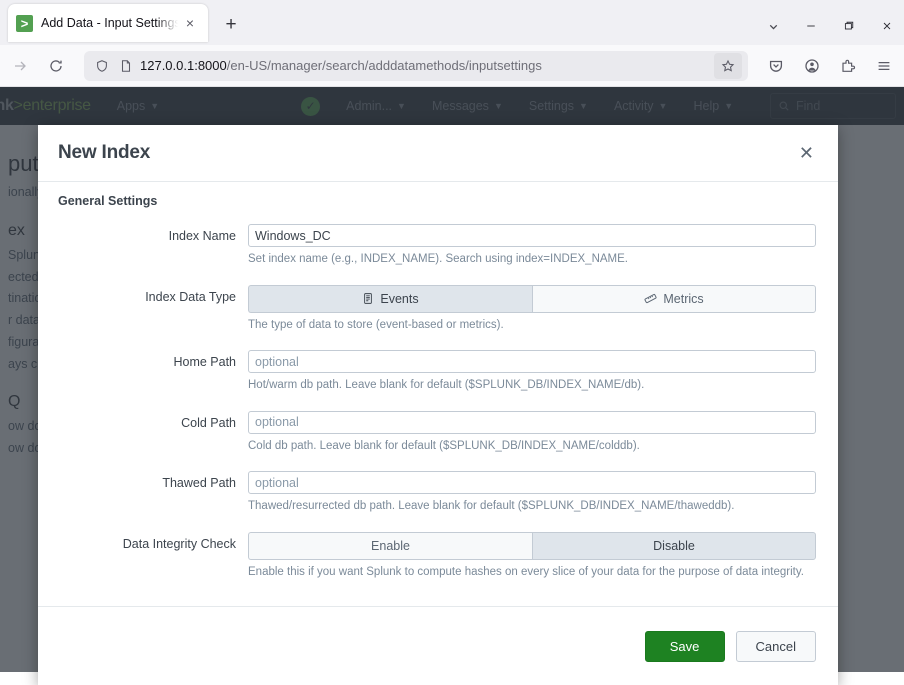 Image resolution: width=904 pixels, height=685 pixels. Describe the element at coordinates (812, 66) in the screenshot. I see `account-icon` at that location.